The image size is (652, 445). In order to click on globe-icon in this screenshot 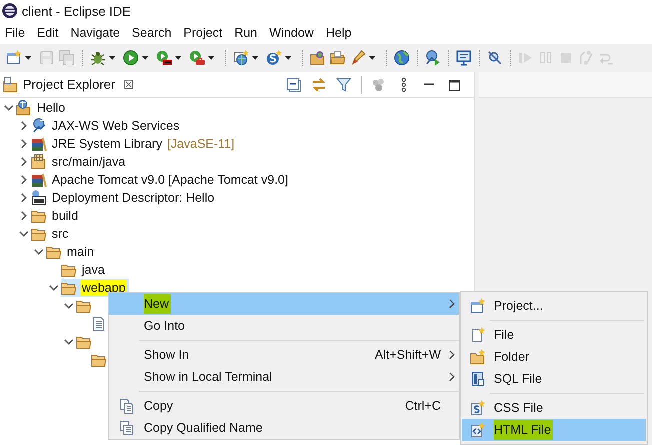, I will do `click(402, 58)`.